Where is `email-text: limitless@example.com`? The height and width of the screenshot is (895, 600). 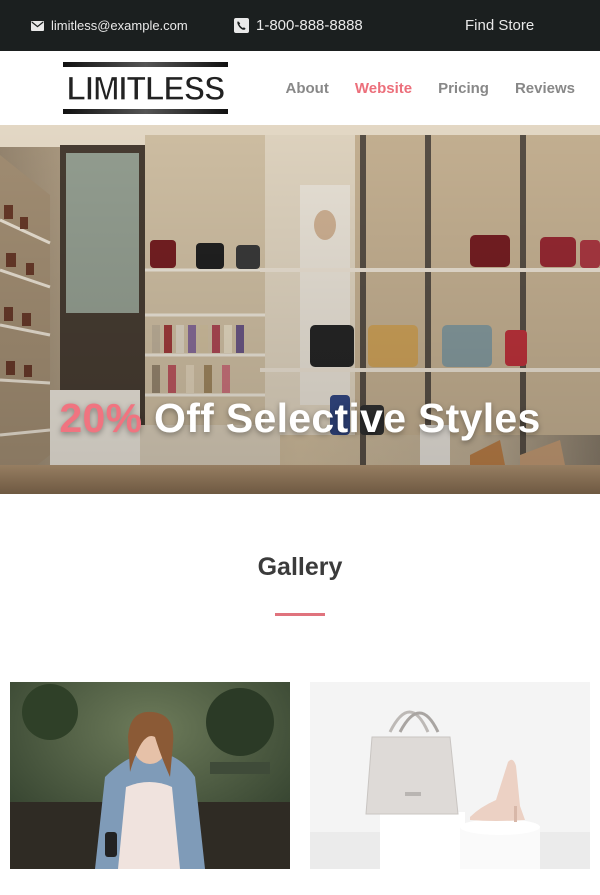
email-text: limitless@example.com is located at coordinates (119, 25).